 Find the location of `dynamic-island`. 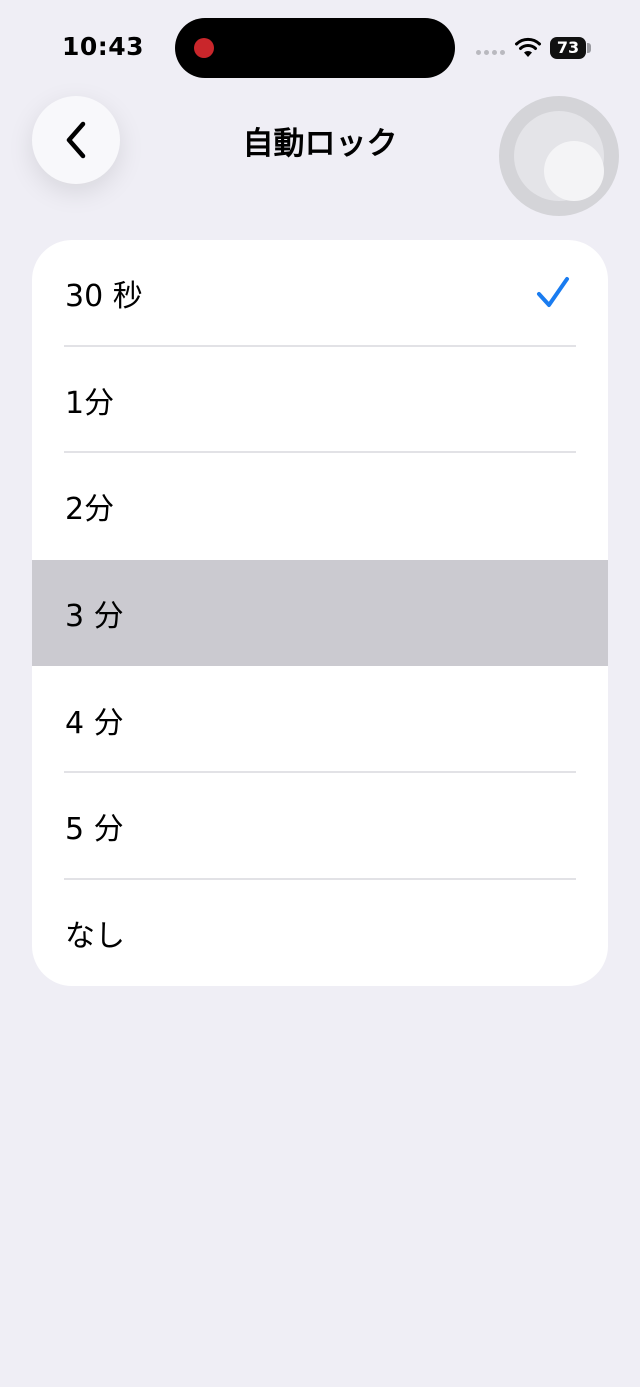

dynamic-island is located at coordinates (315, 48).